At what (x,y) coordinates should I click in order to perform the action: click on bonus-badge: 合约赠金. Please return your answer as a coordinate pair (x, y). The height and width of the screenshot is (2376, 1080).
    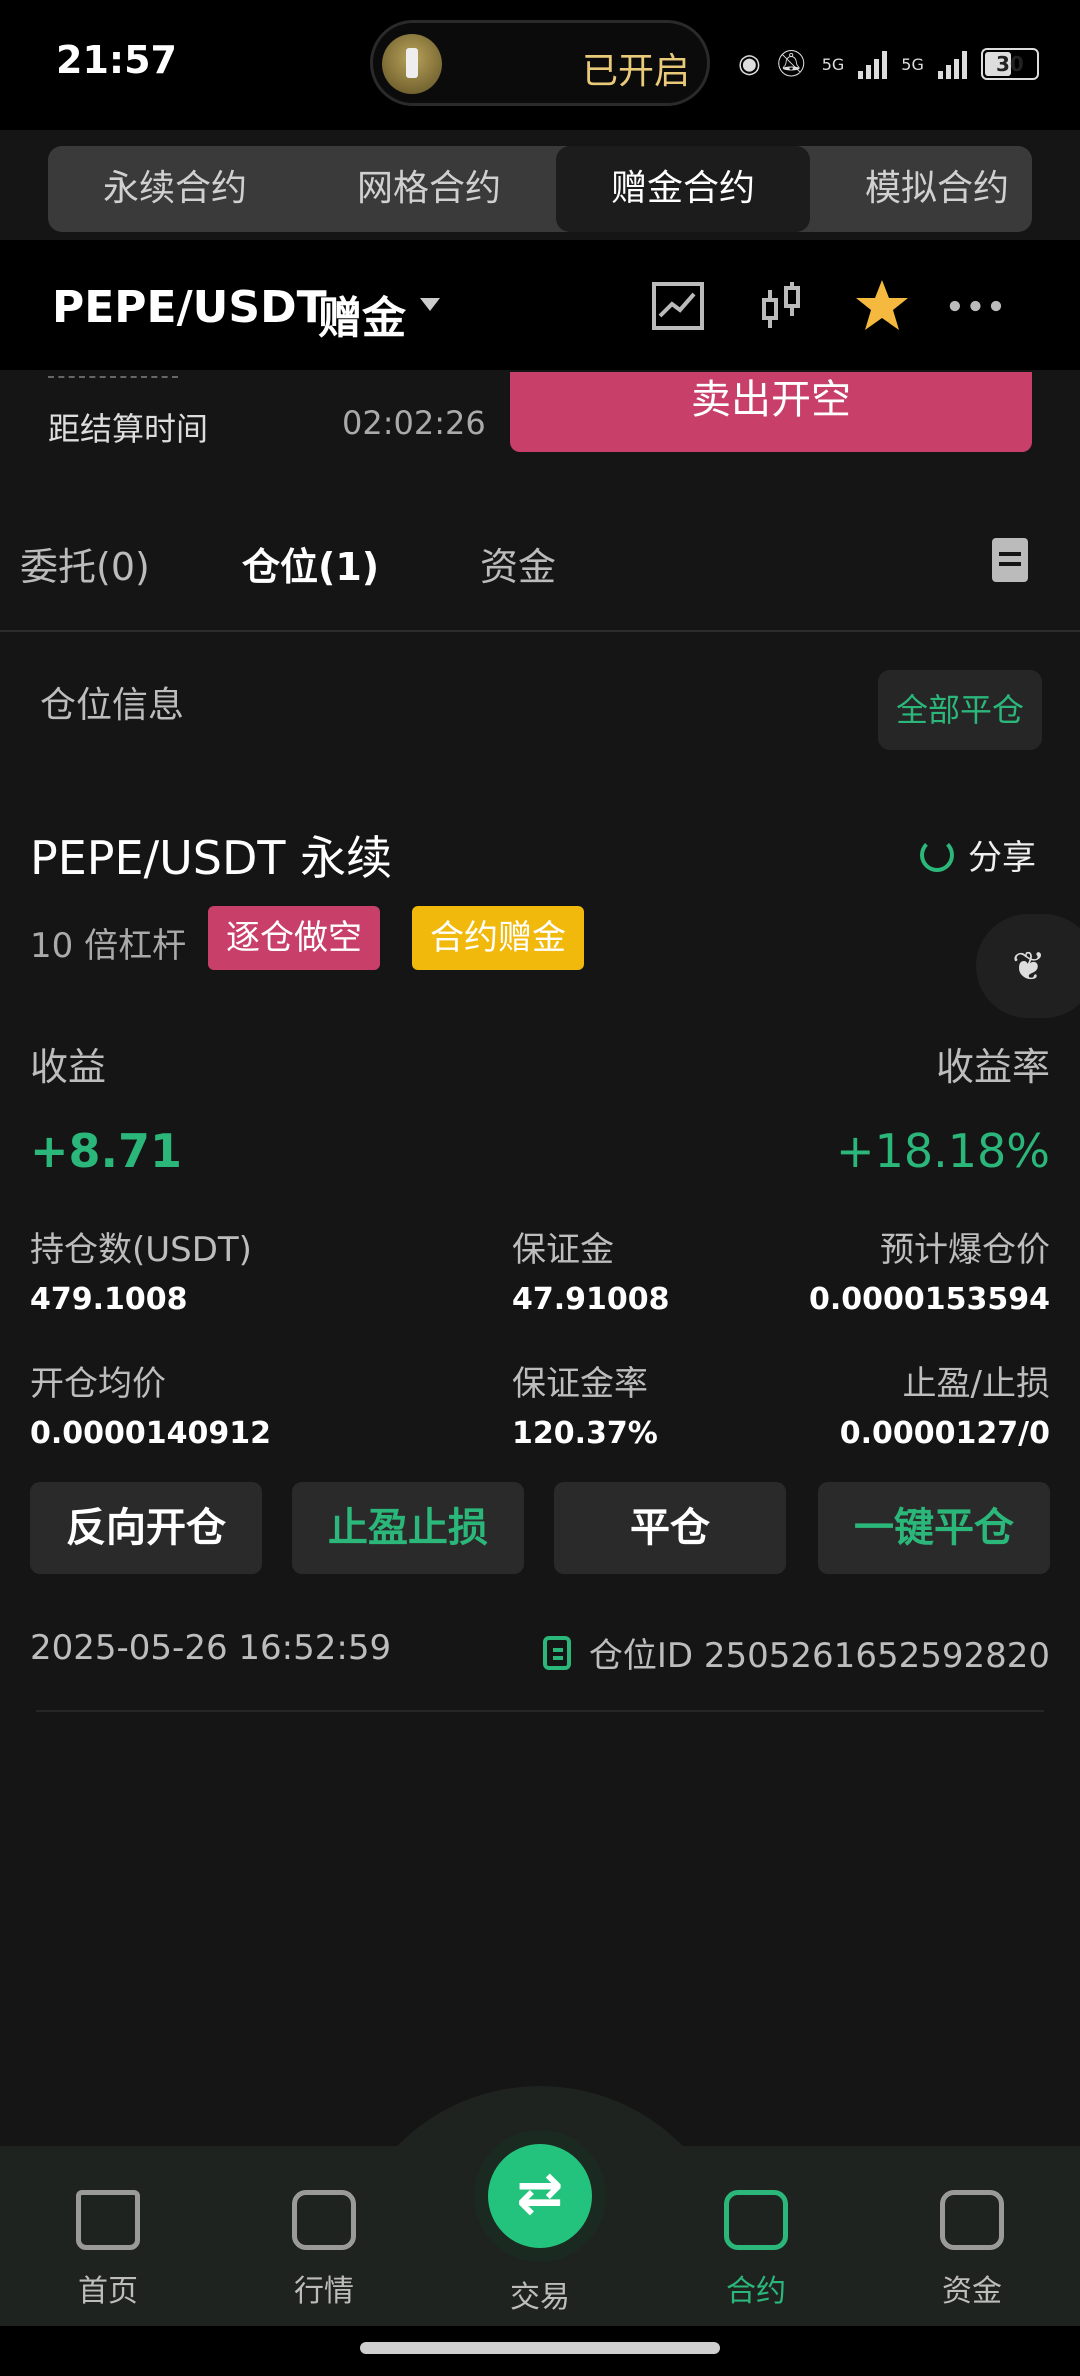
    Looking at the image, I should click on (498, 938).